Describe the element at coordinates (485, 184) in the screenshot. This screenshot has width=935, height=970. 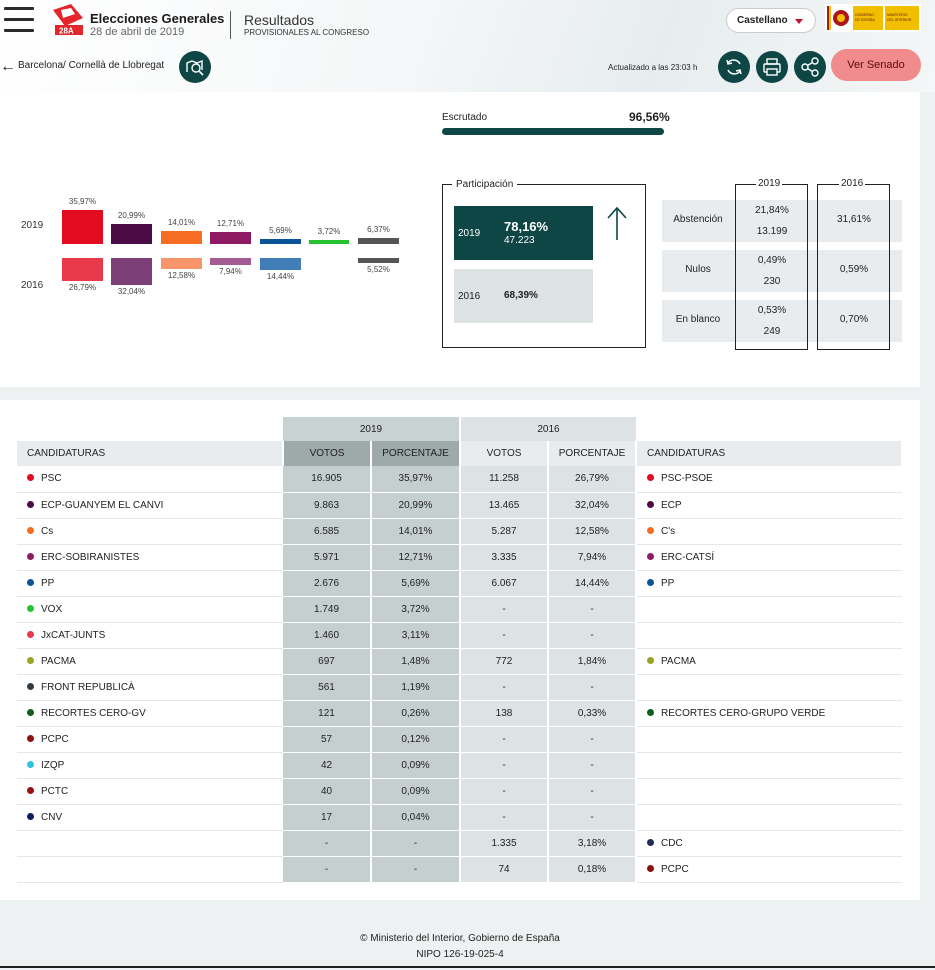
I see `participation-label: Participación` at that location.